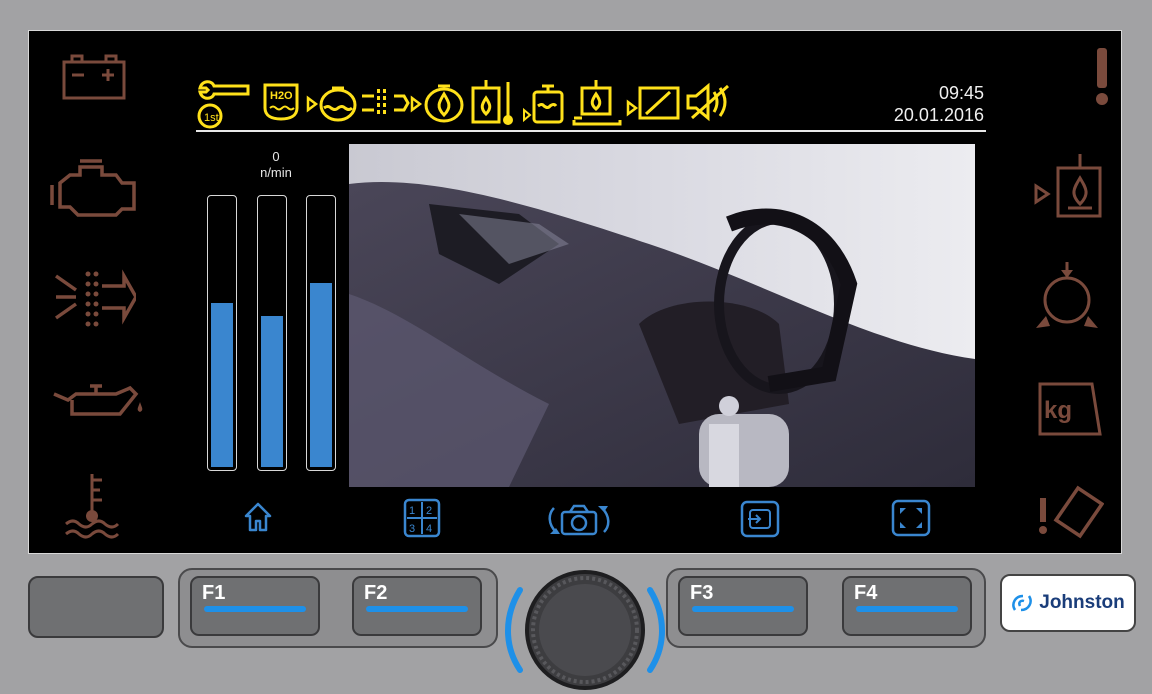  I want to click on split-view-icon: 1 2 3 4, so click(422, 518).